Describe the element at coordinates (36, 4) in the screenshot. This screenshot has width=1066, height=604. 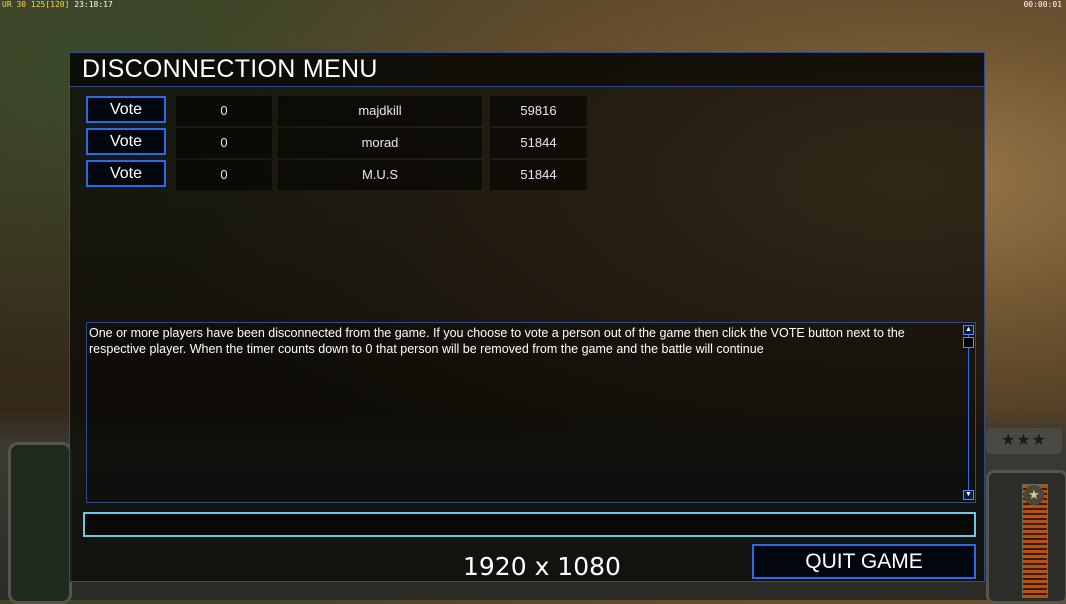
I see `fps-text: UR 30 125[120]` at that location.